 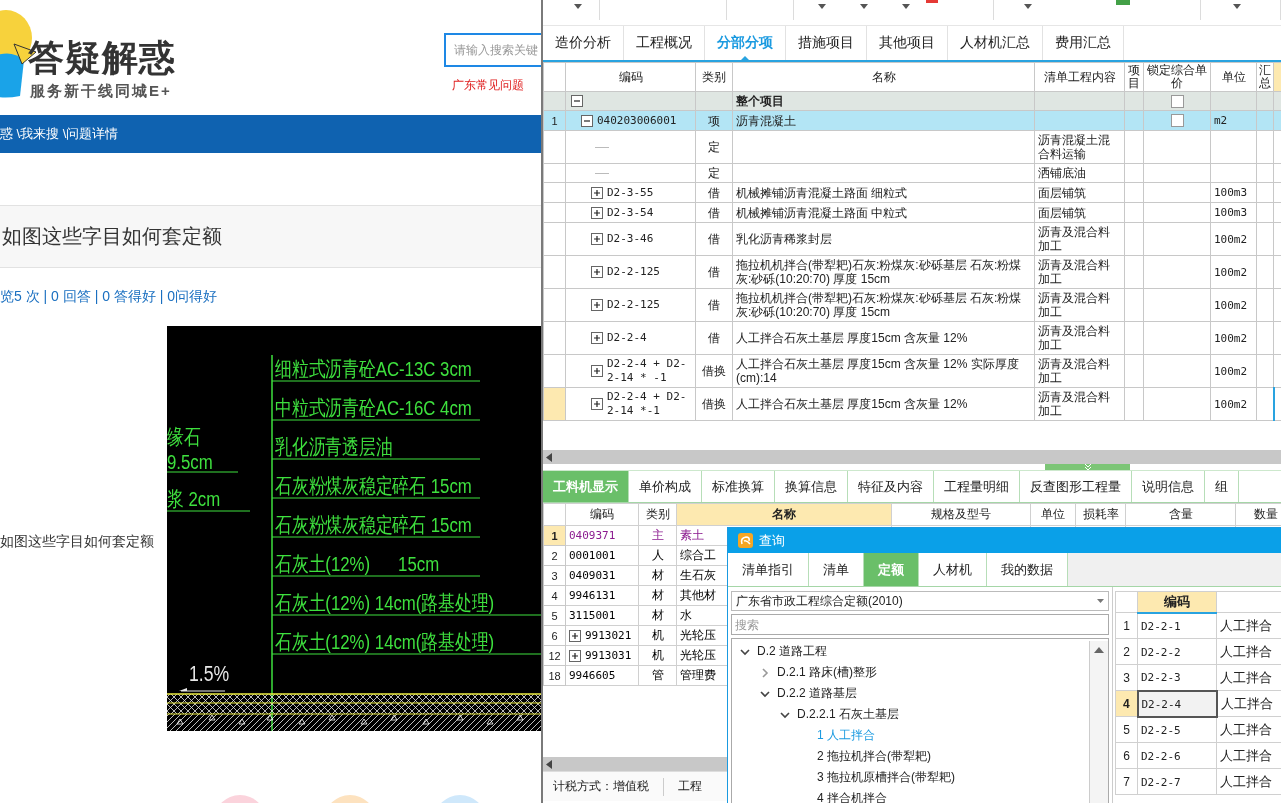 I want to click on column-header: 清单工程内容, so click(x=1079, y=77).